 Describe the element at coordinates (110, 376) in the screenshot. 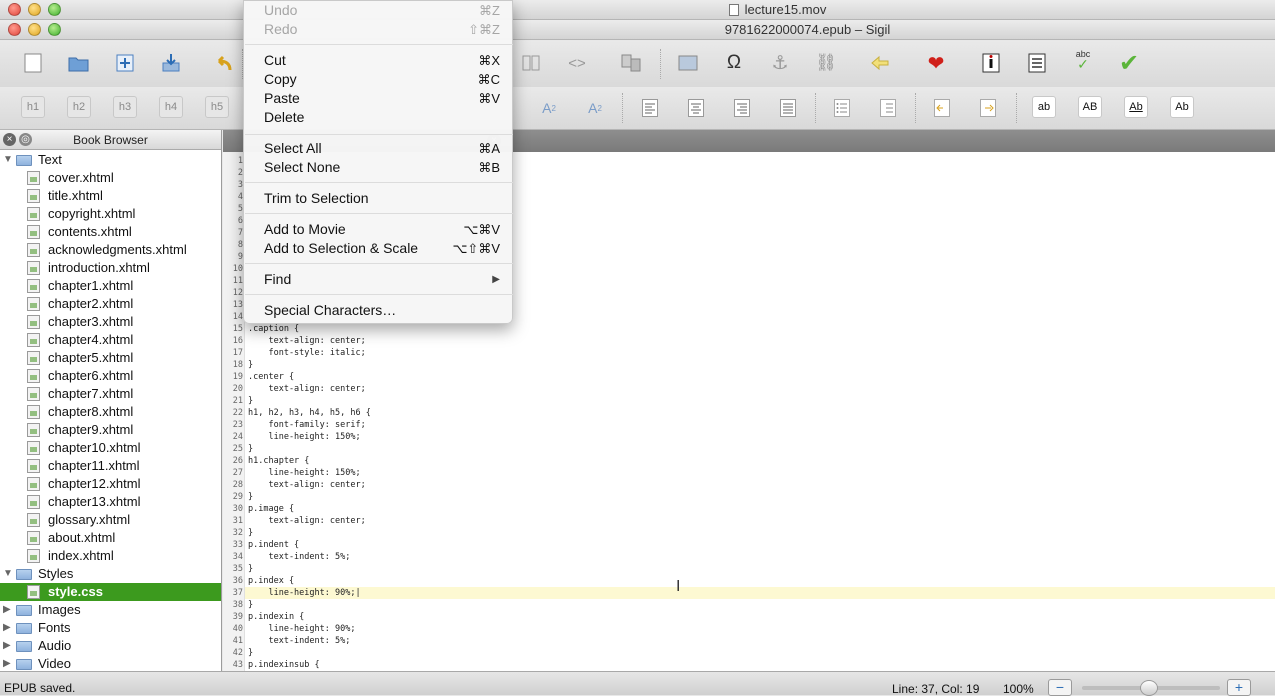

I see `tree-file-item: chapter6.xhtml` at that location.